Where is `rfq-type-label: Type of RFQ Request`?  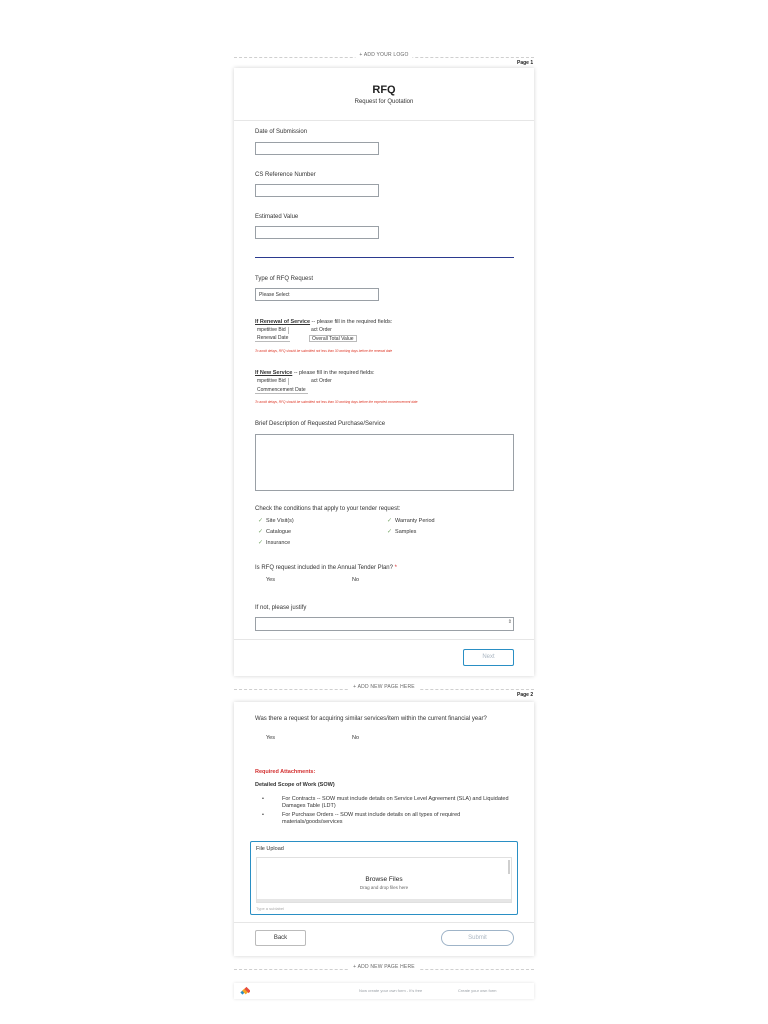 rfq-type-label: Type of RFQ Request is located at coordinates (284, 279).